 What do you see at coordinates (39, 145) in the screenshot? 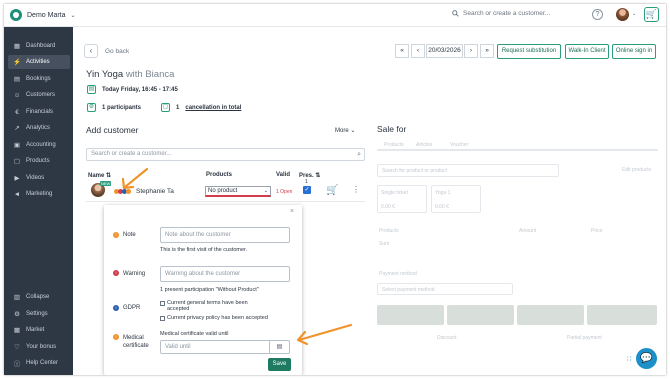
I see `sidebar-item-accounting: ▣ Accounting` at bounding box center [39, 145].